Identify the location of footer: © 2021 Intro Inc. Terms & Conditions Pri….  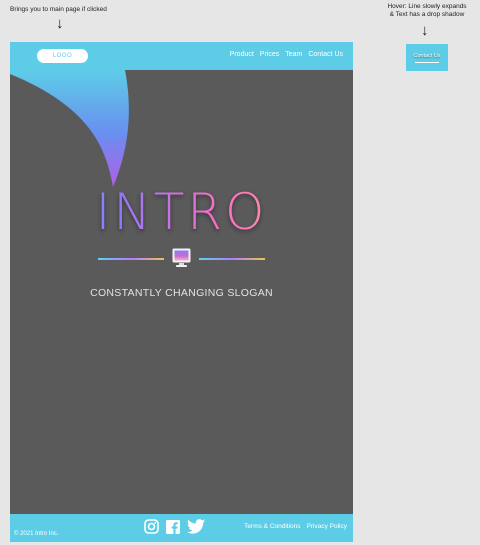
(181, 528).